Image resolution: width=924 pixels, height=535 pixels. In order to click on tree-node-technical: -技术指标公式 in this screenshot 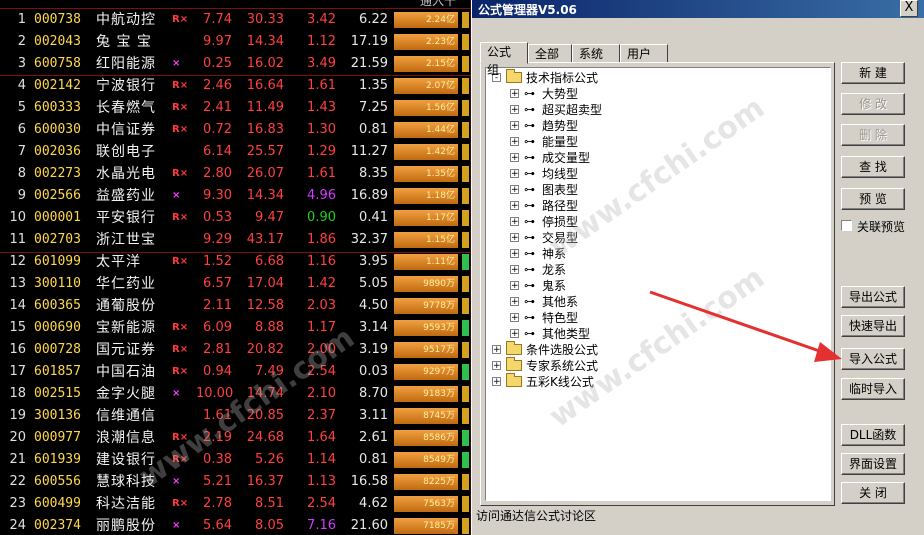, I will do `click(656, 77)`.